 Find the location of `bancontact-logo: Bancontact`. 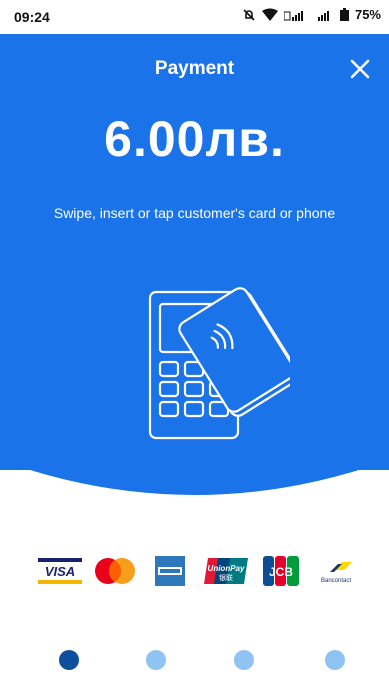

bancontact-logo: Bancontact is located at coordinates (336, 571).